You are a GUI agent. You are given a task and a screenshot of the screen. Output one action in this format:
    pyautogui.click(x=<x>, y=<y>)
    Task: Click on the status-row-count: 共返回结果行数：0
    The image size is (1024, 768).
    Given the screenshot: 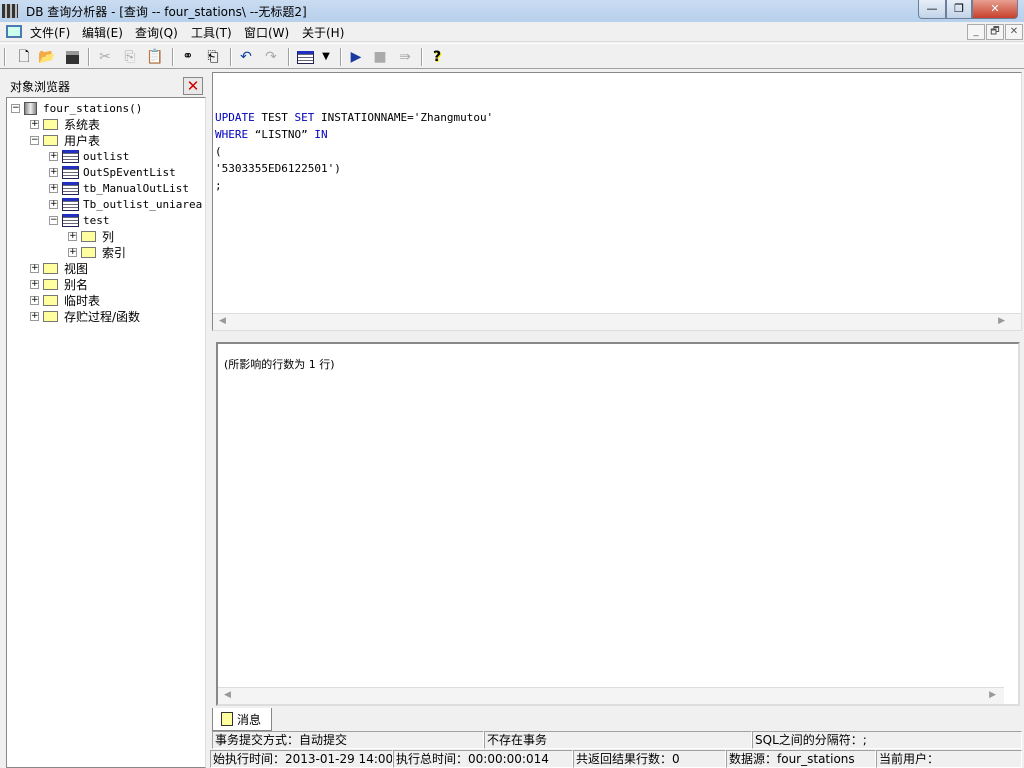 What is the action you would take?
    pyautogui.click(x=649, y=759)
    